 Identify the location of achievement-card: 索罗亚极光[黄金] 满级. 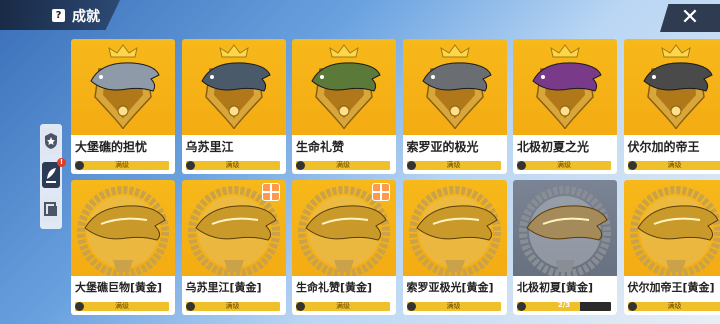
(454, 247).